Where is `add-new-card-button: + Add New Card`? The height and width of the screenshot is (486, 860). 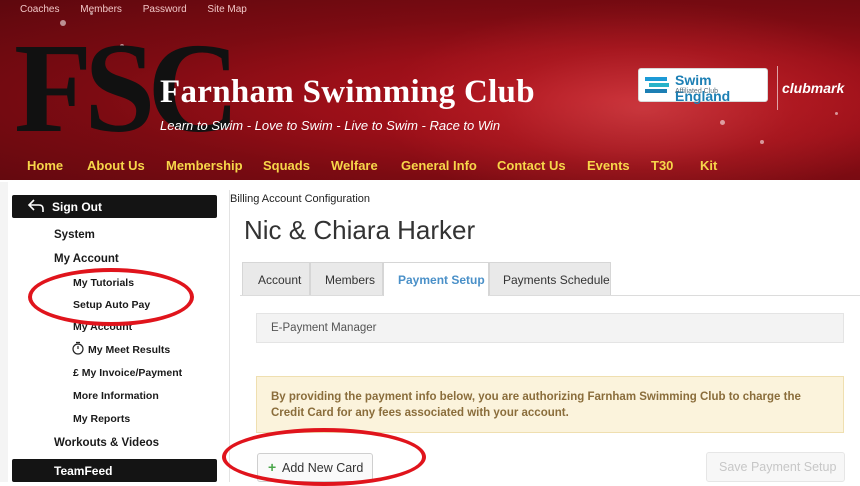
add-new-card-button: + Add New Card is located at coordinates (315, 467).